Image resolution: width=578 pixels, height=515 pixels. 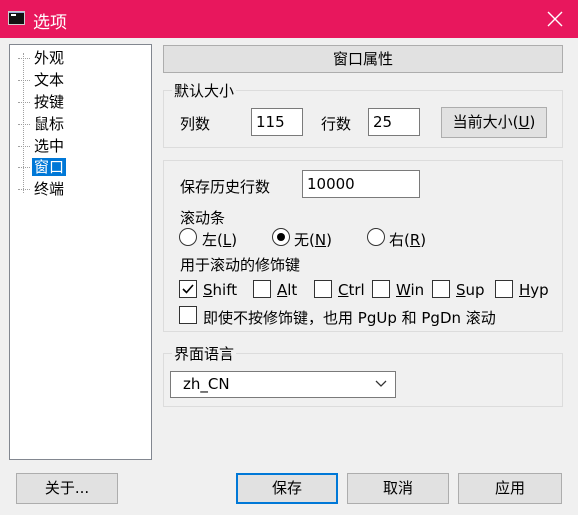 I want to click on ctrl-checkbox, so click(x=323, y=289).